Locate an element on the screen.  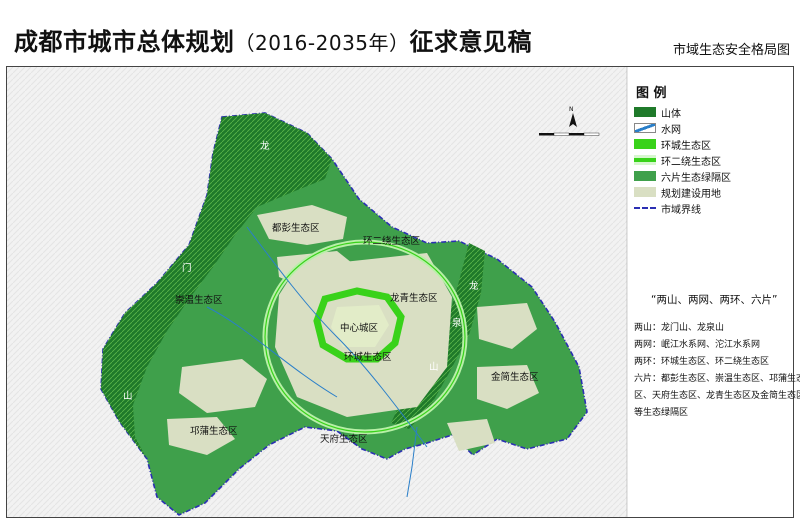
ring-ecozone-swatch-icon is located at coordinates (645, 144).